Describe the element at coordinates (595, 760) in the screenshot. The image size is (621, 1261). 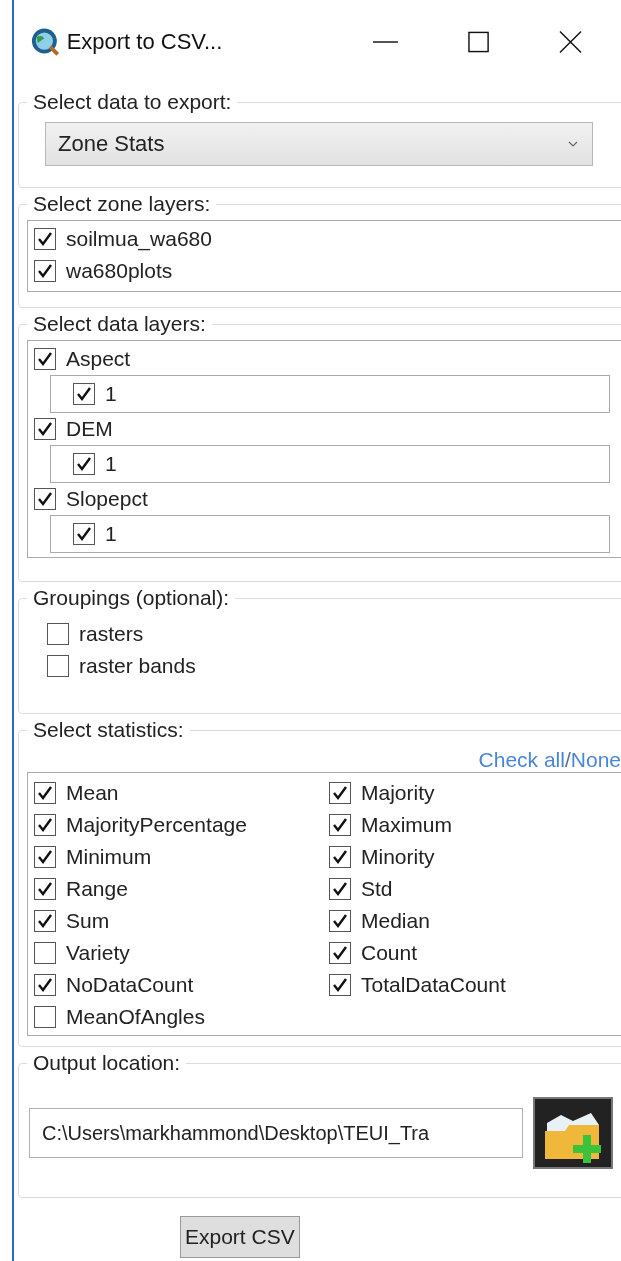
I see `check-none-link: None` at that location.